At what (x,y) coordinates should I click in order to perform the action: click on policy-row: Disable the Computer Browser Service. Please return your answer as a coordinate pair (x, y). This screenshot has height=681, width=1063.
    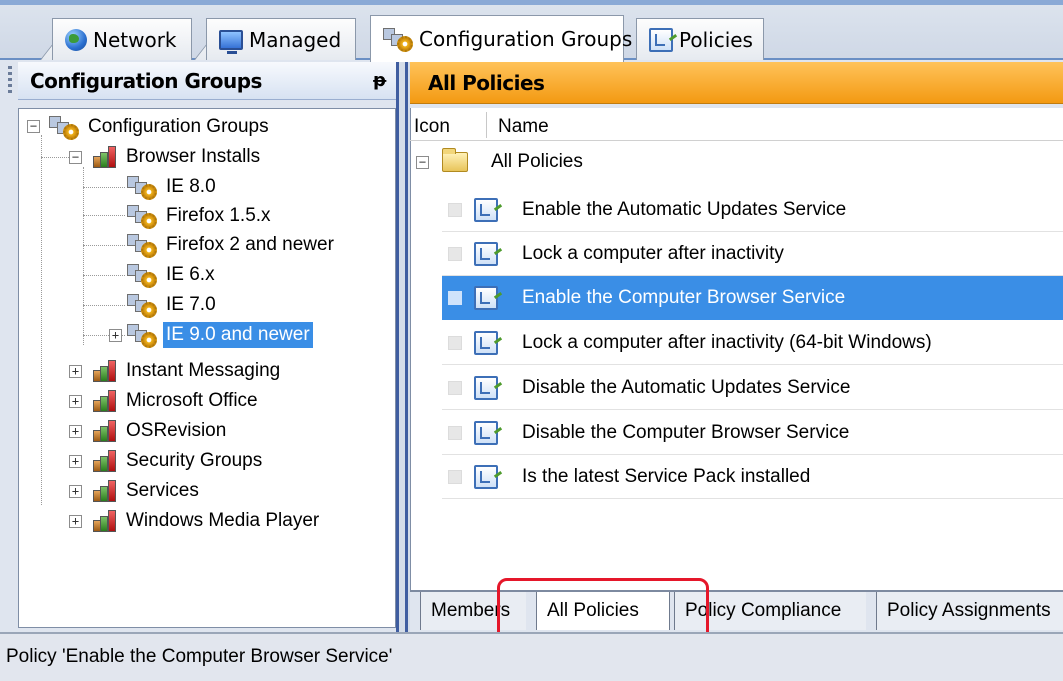
    Looking at the image, I should click on (752, 433).